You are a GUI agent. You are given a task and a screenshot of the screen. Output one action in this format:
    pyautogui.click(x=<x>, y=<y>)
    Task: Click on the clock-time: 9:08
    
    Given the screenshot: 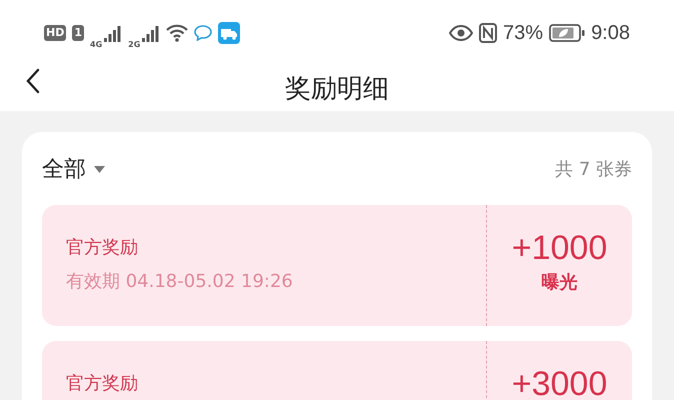 What is the action you would take?
    pyautogui.click(x=610, y=33)
    